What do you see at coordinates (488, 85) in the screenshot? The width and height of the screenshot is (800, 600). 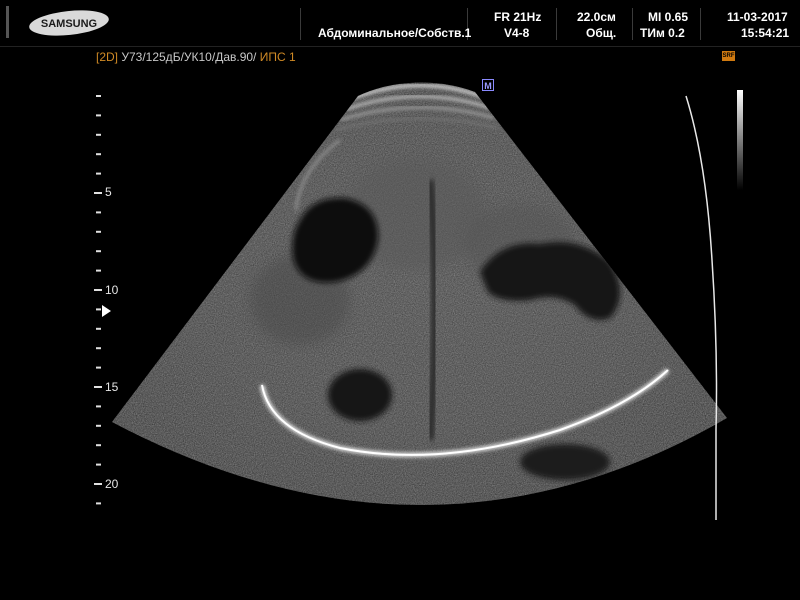 I see `orientation-marker: M` at bounding box center [488, 85].